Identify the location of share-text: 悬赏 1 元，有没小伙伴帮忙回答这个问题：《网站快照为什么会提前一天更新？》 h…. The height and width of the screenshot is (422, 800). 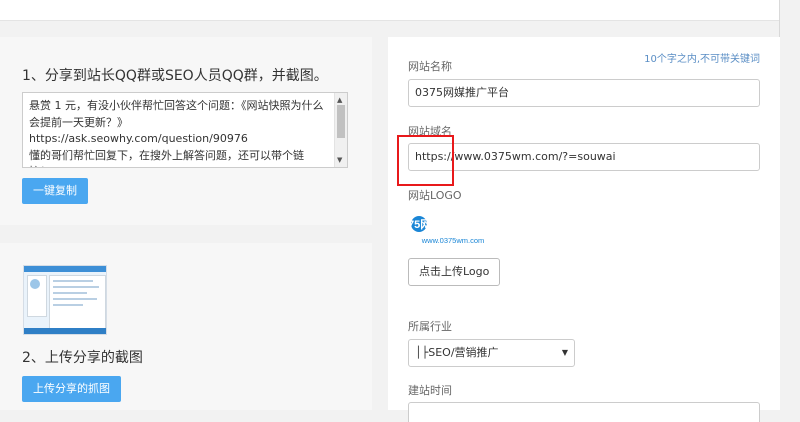
(176, 133).